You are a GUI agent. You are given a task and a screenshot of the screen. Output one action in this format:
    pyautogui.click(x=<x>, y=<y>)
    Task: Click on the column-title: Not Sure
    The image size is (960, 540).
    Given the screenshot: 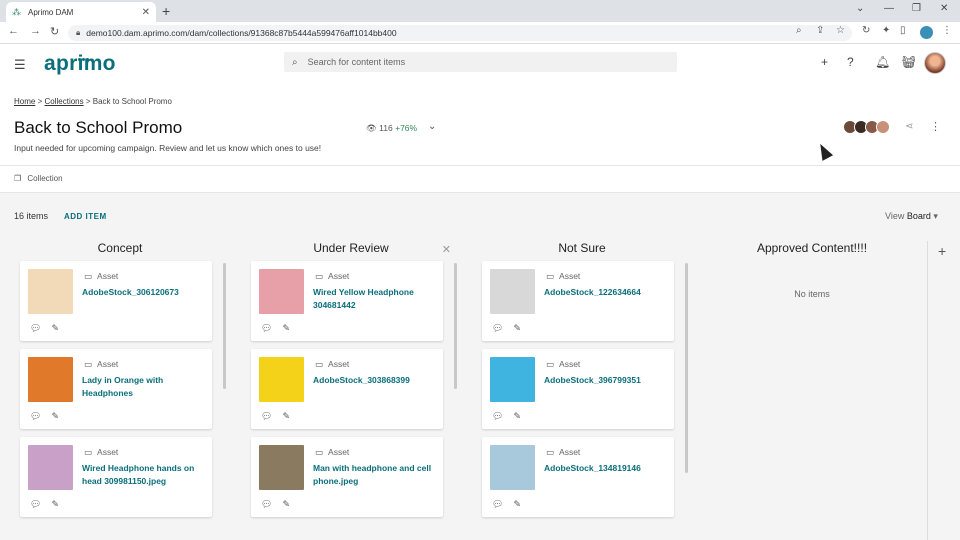 What is the action you would take?
    pyautogui.click(x=582, y=248)
    